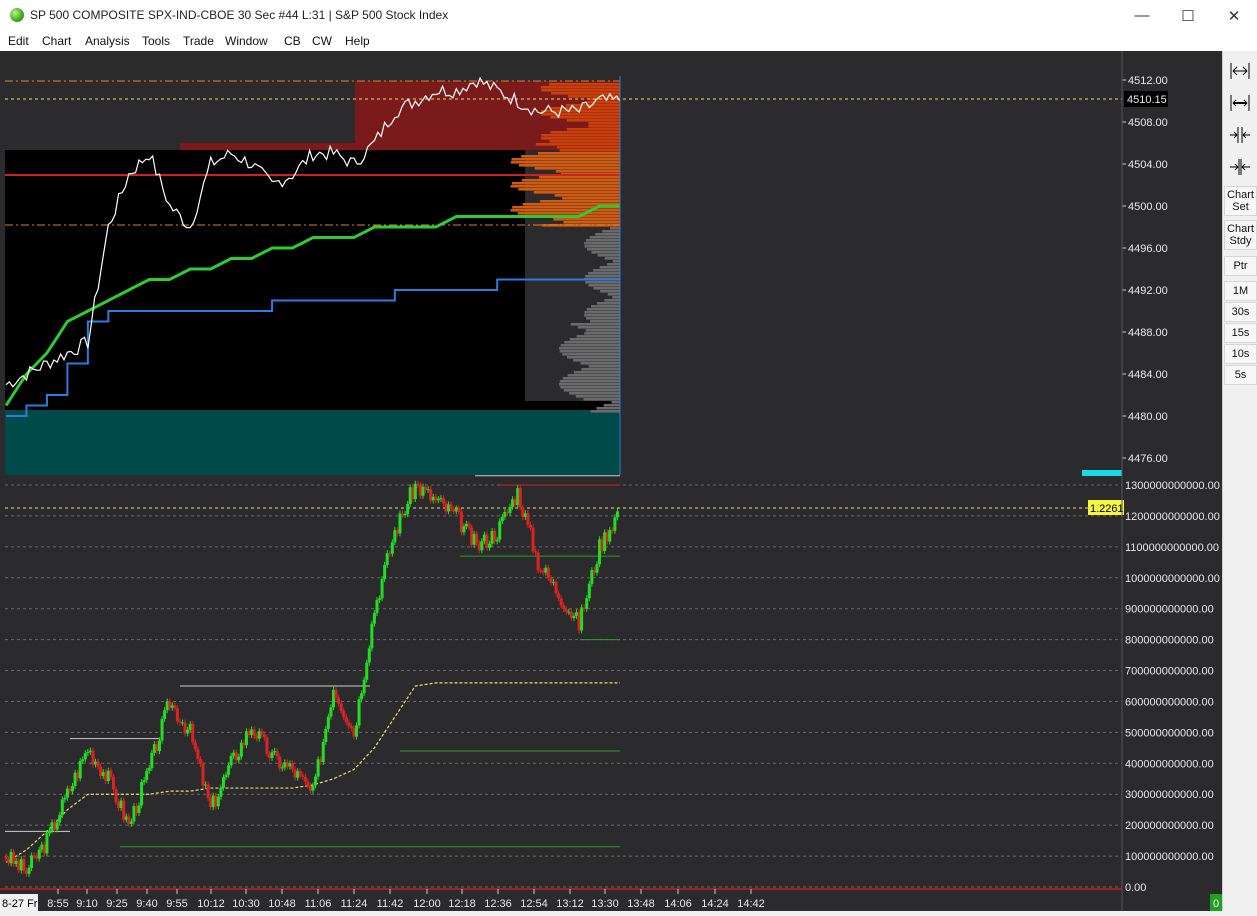 This screenshot has width=1257, height=916. I want to click on timeframe-10s-button: 10s, so click(1240, 354).